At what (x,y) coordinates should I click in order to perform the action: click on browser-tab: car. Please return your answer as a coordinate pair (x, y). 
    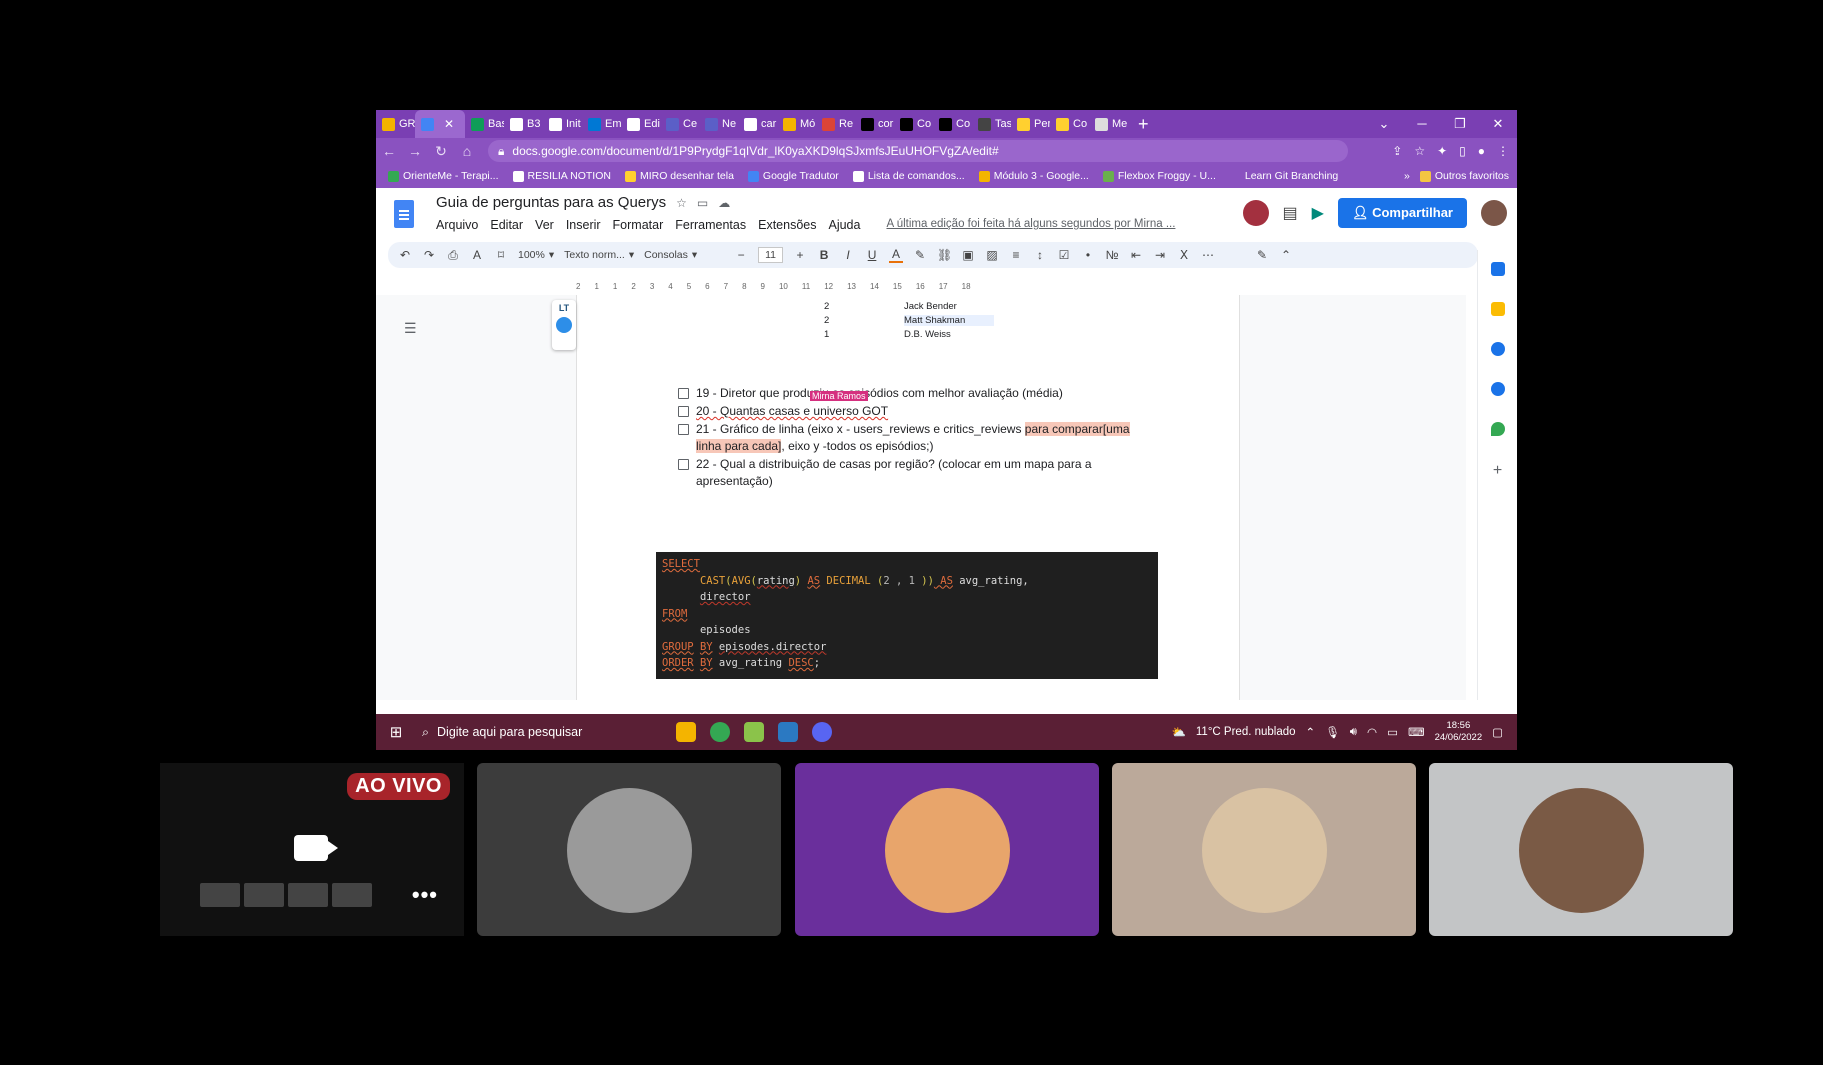
    Looking at the image, I should click on (757, 124).